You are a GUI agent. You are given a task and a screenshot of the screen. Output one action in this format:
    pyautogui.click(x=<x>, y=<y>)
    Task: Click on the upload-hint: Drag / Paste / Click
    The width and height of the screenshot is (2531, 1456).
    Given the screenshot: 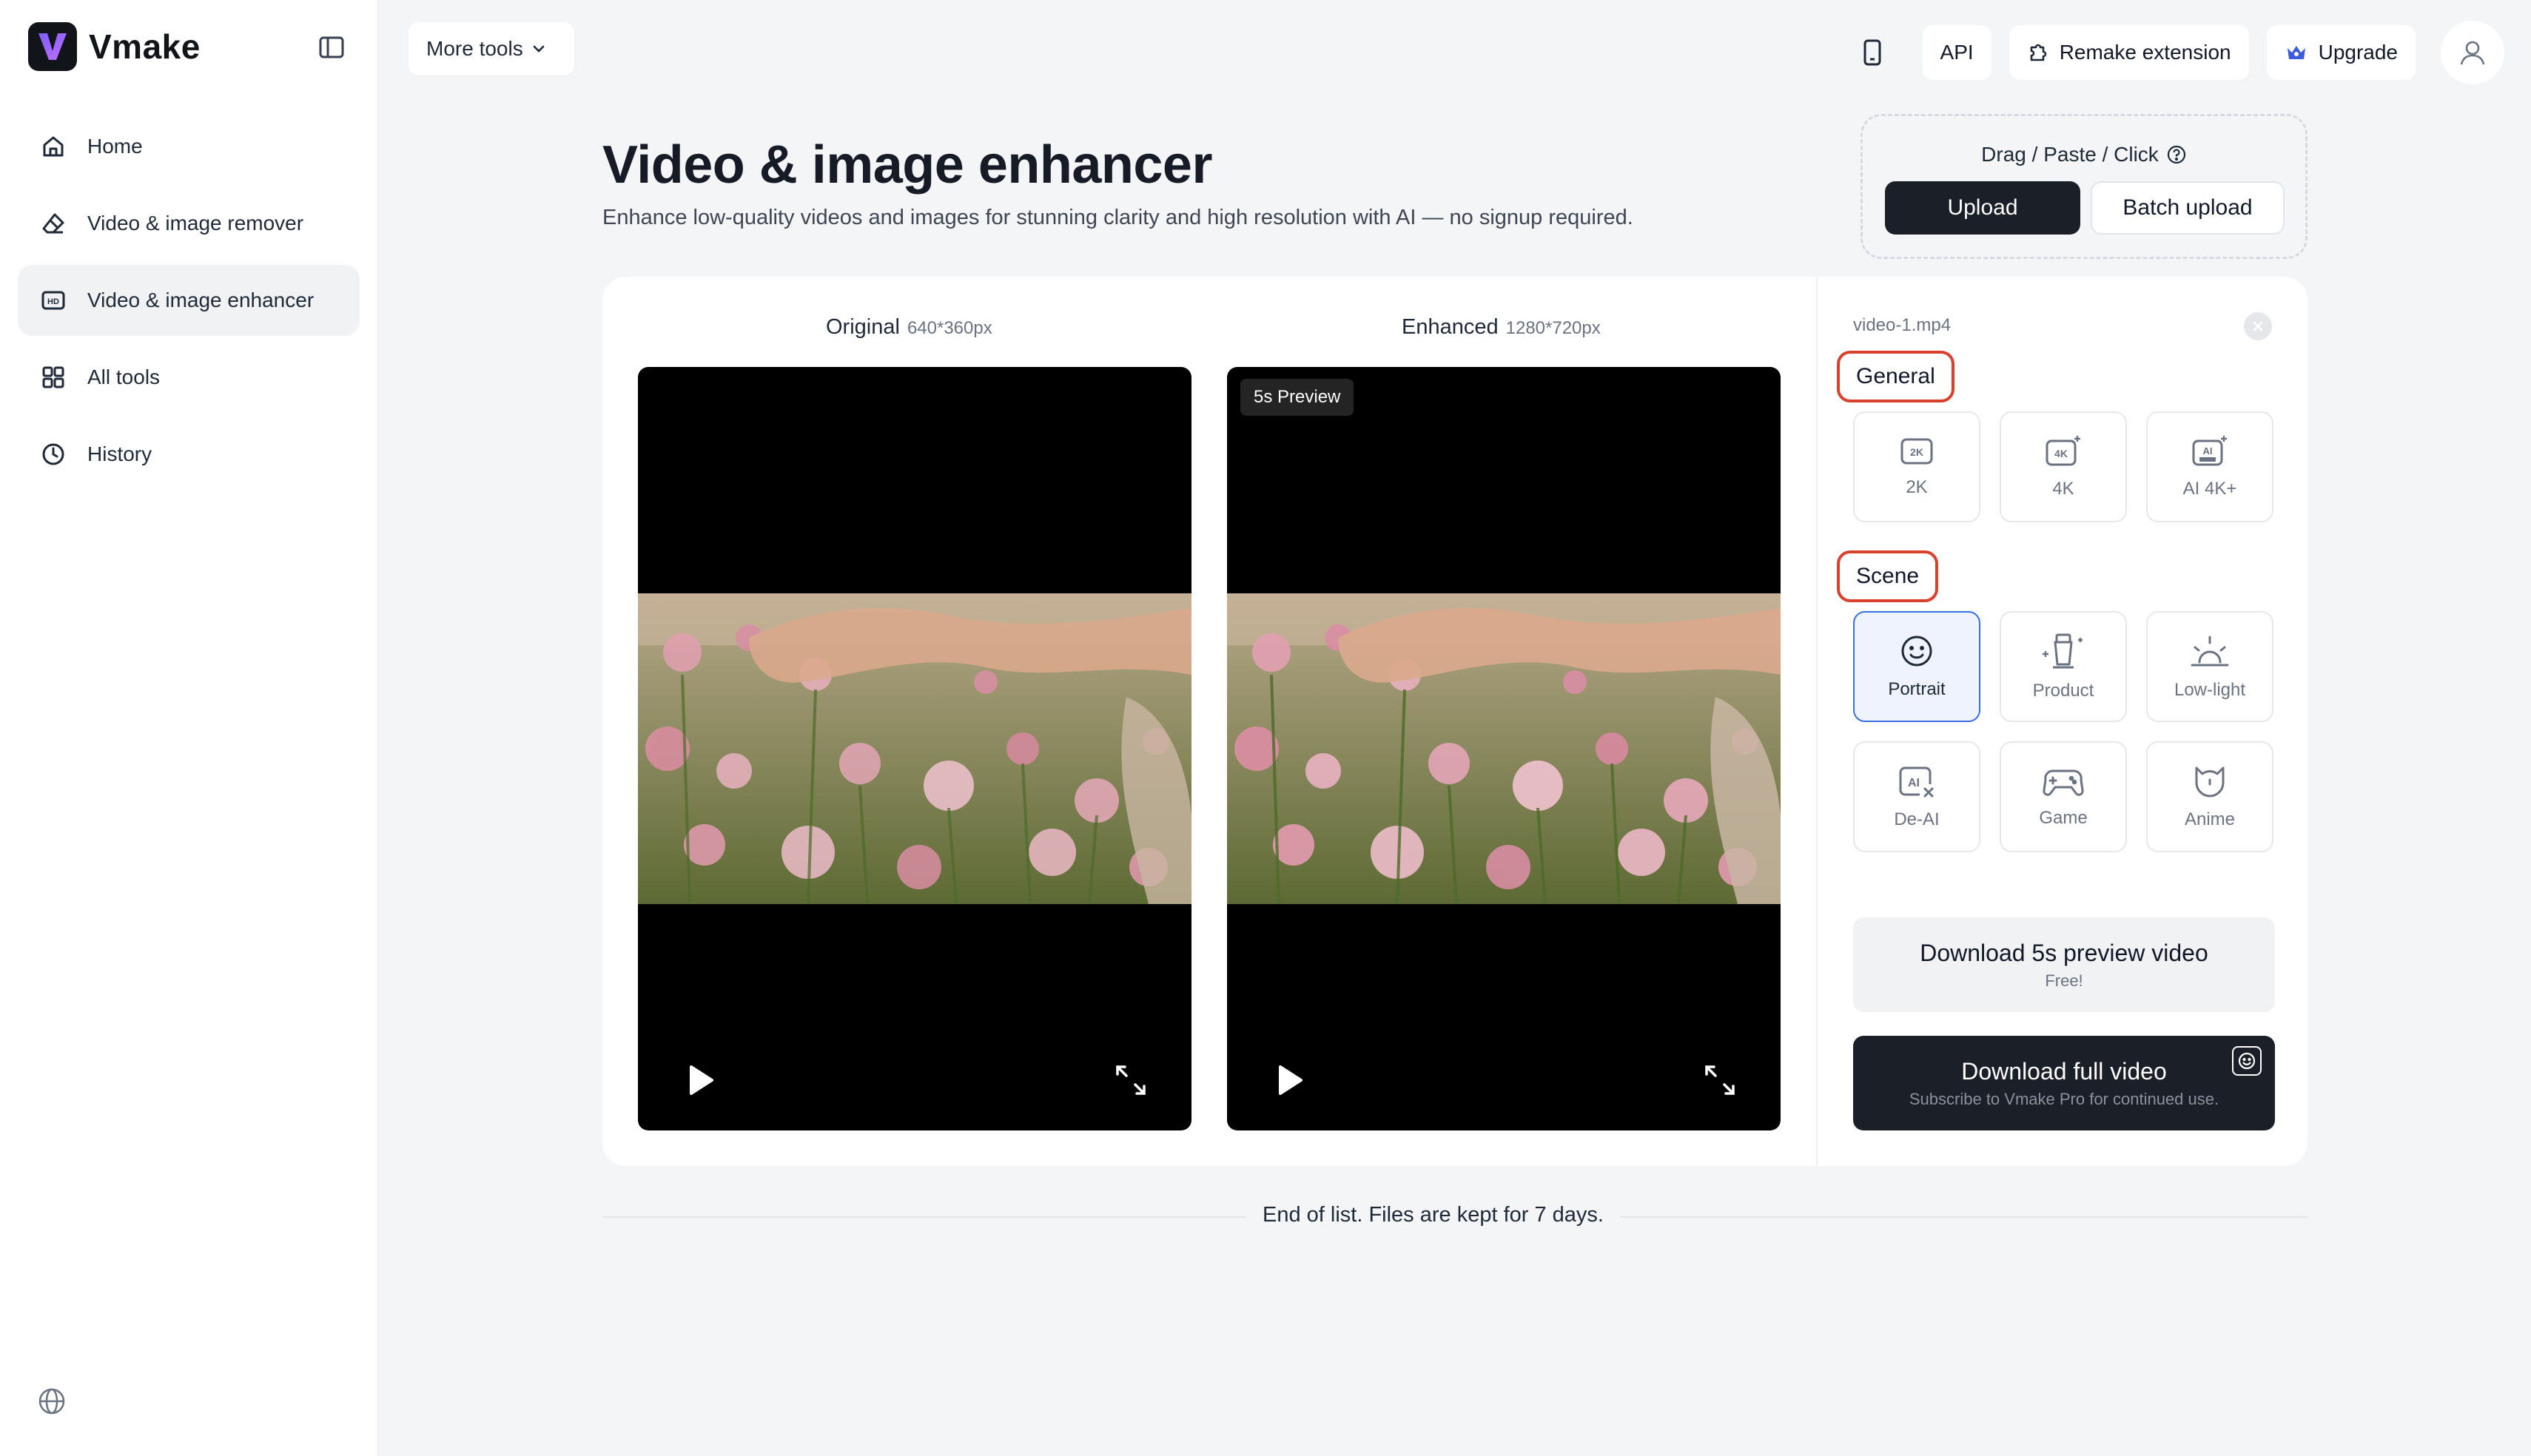 What is the action you would take?
    pyautogui.click(x=2084, y=154)
    